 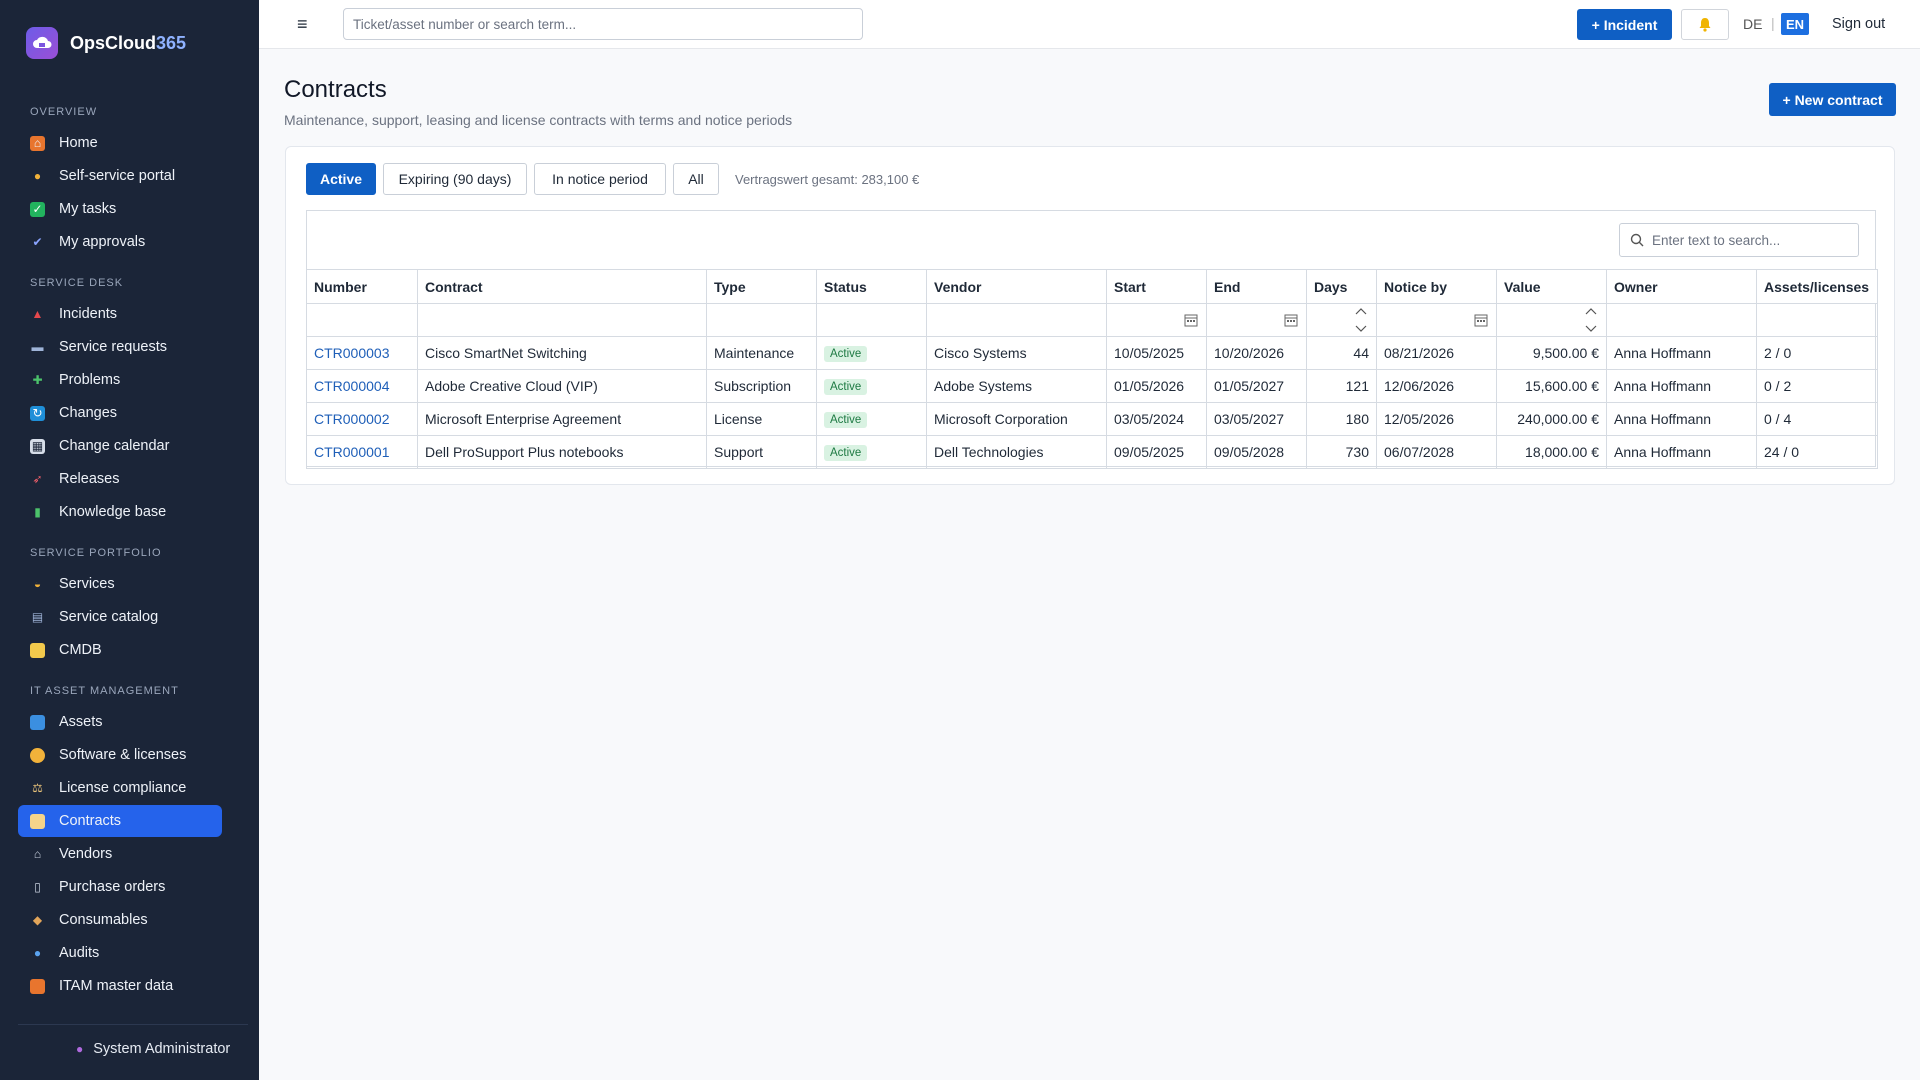 I want to click on column-header-end: End, so click(x=1256, y=286).